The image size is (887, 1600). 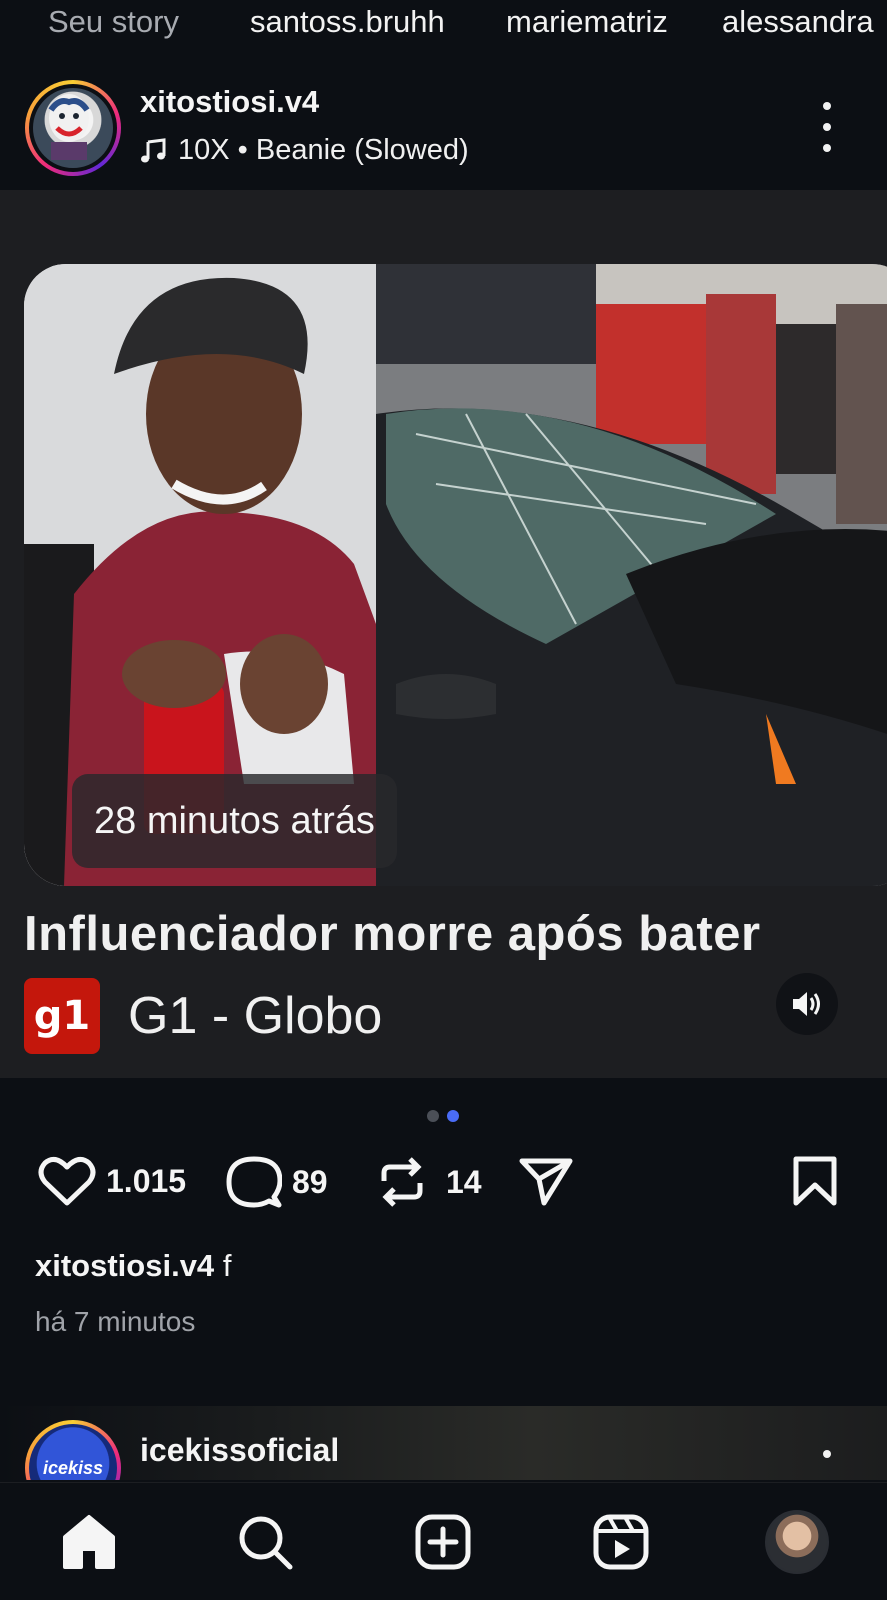 I want to click on comment-button: 89, so click(x=277, y=1182).